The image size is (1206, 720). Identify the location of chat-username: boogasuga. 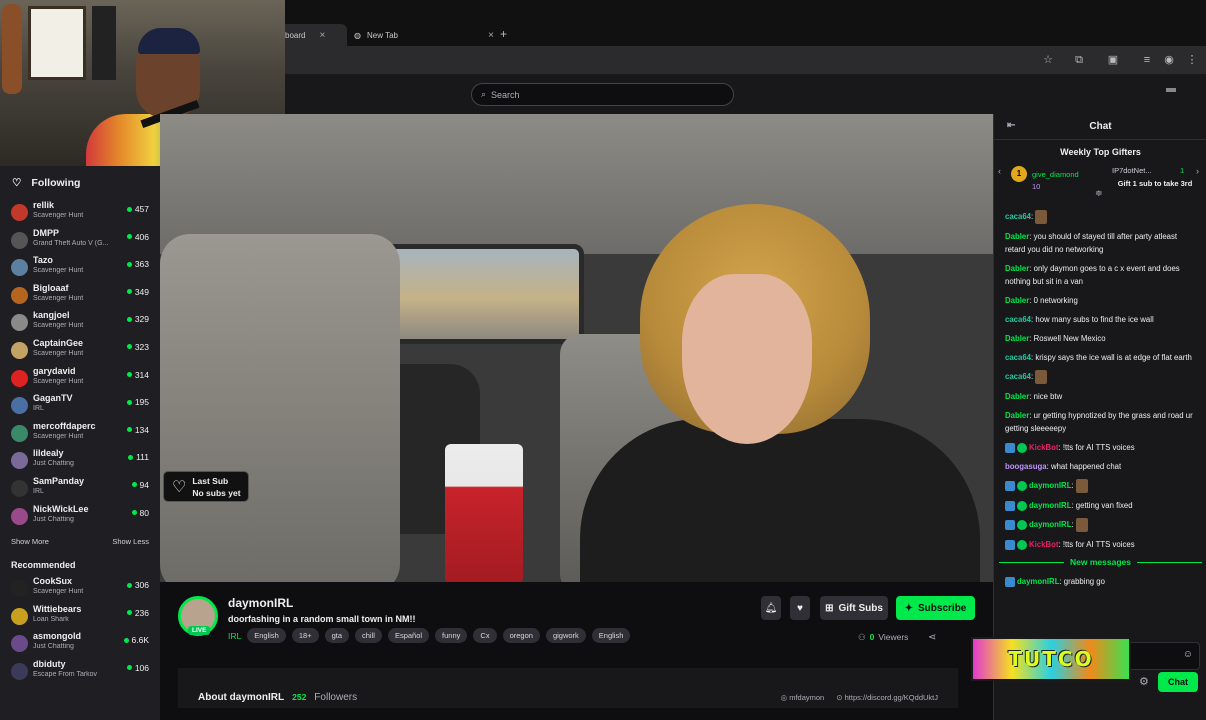
(1026, 466).